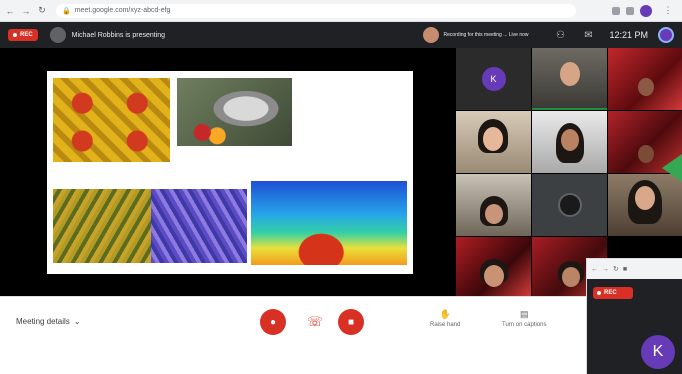 This screenshot has width=682, height=374. Describe the element at coordinates (634, 269) in the screenshot. I see `pip-browser-toolbar: ← → ↻ ■` at that location.